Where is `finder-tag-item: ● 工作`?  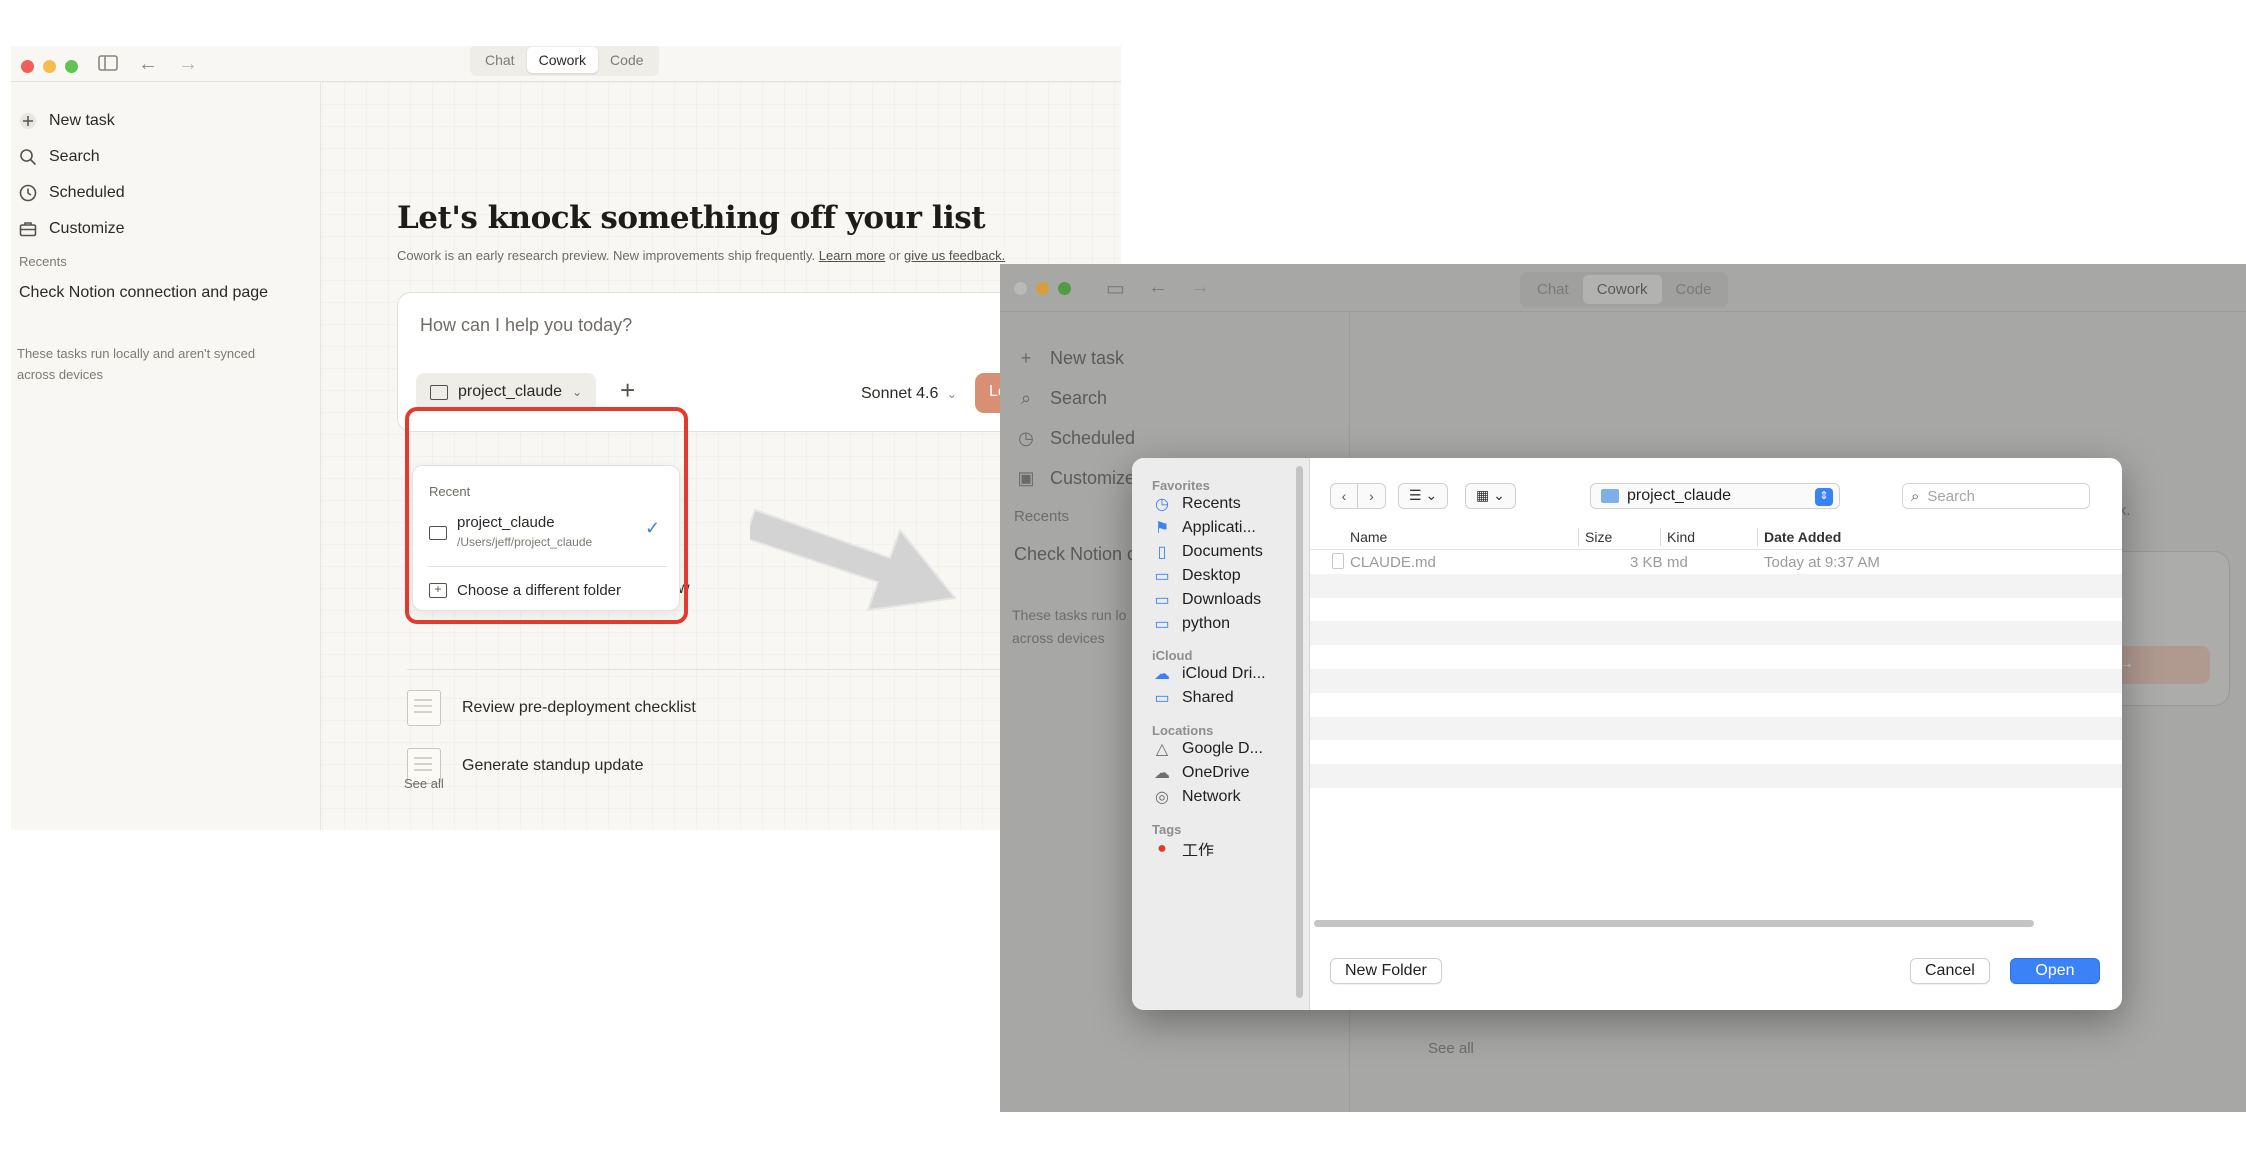 finder-tag-item: ● 工作 is located at coordinates (1183, 849).